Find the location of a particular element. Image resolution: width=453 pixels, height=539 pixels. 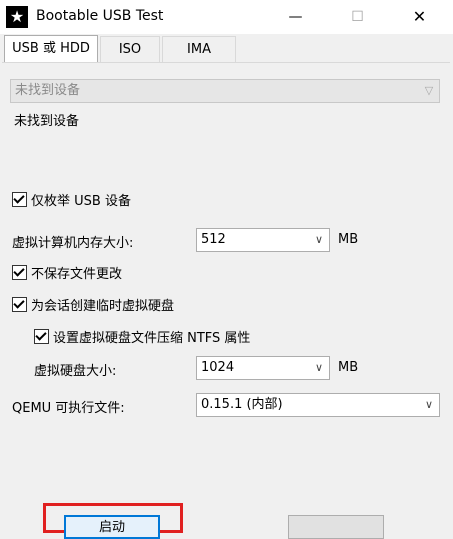

temp-disk-checkbox: 为会话创建临时虚拟硬盘 is located at coordinates (93, 306).